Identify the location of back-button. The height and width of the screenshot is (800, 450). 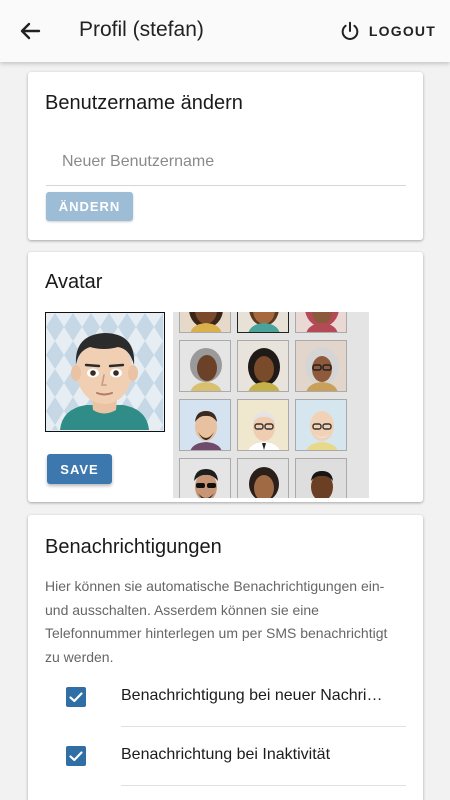
(30, 31).